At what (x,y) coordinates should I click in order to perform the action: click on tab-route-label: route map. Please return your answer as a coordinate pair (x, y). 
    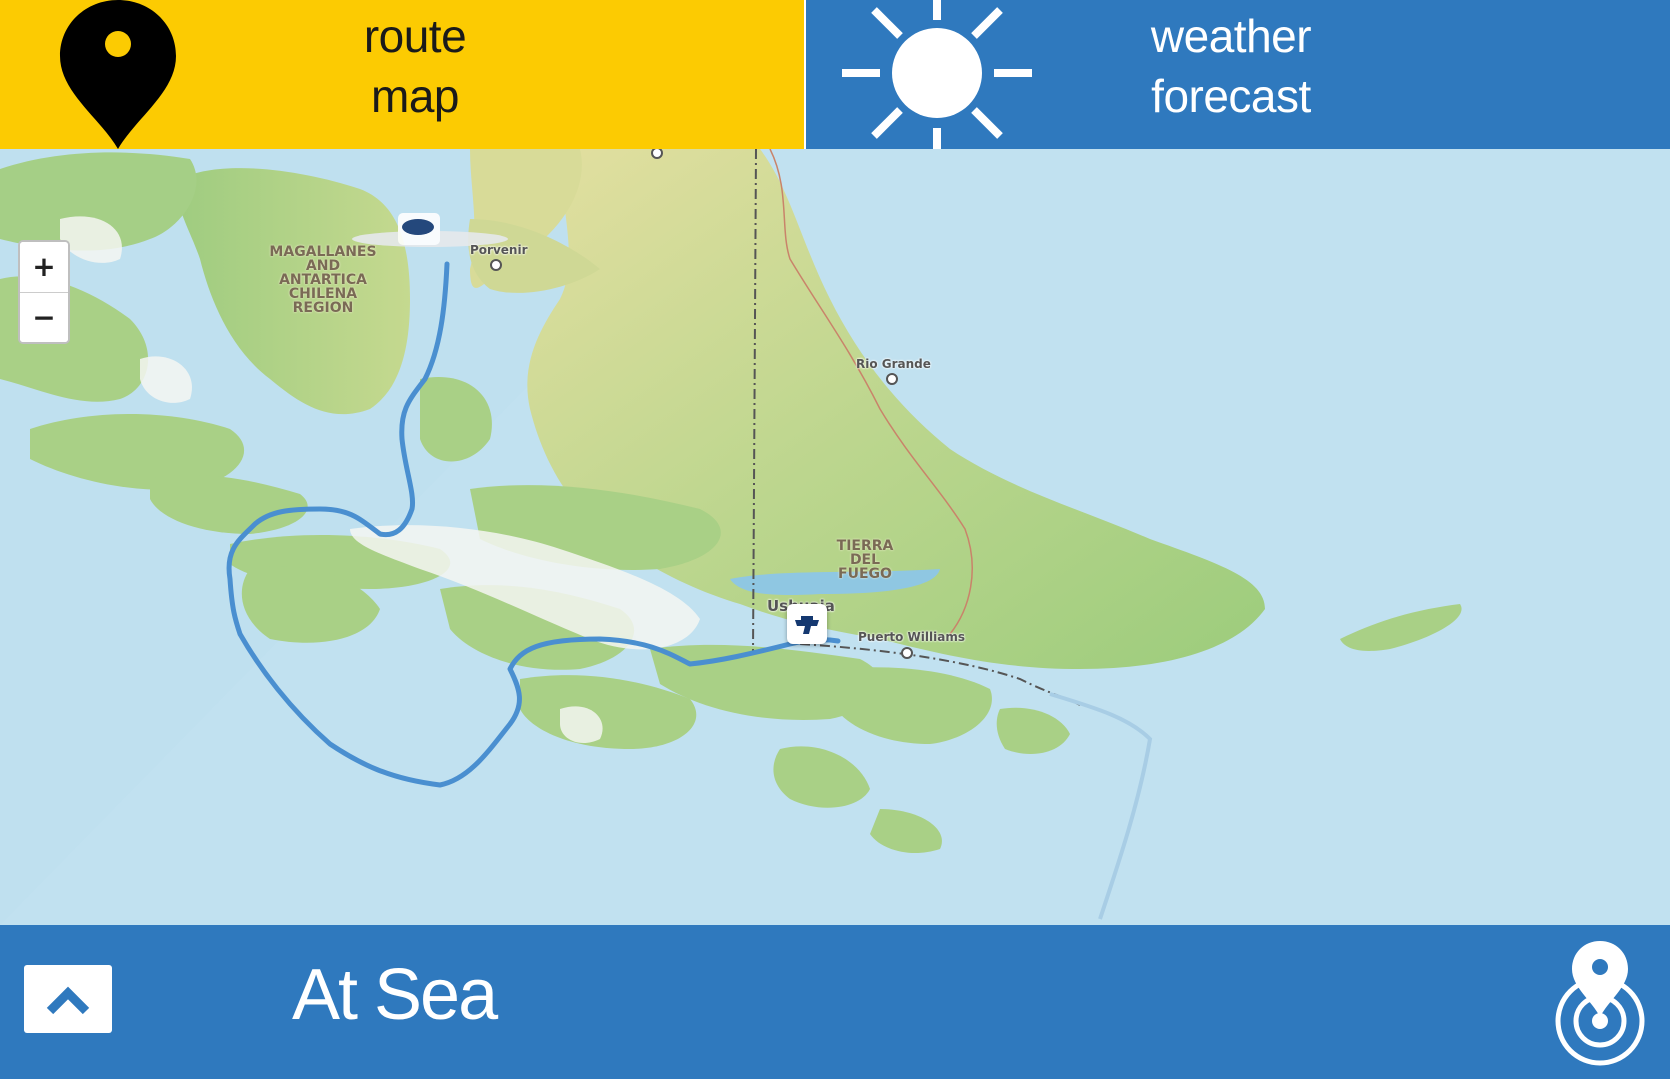
    Looking at the image, I should click on (415, 66).